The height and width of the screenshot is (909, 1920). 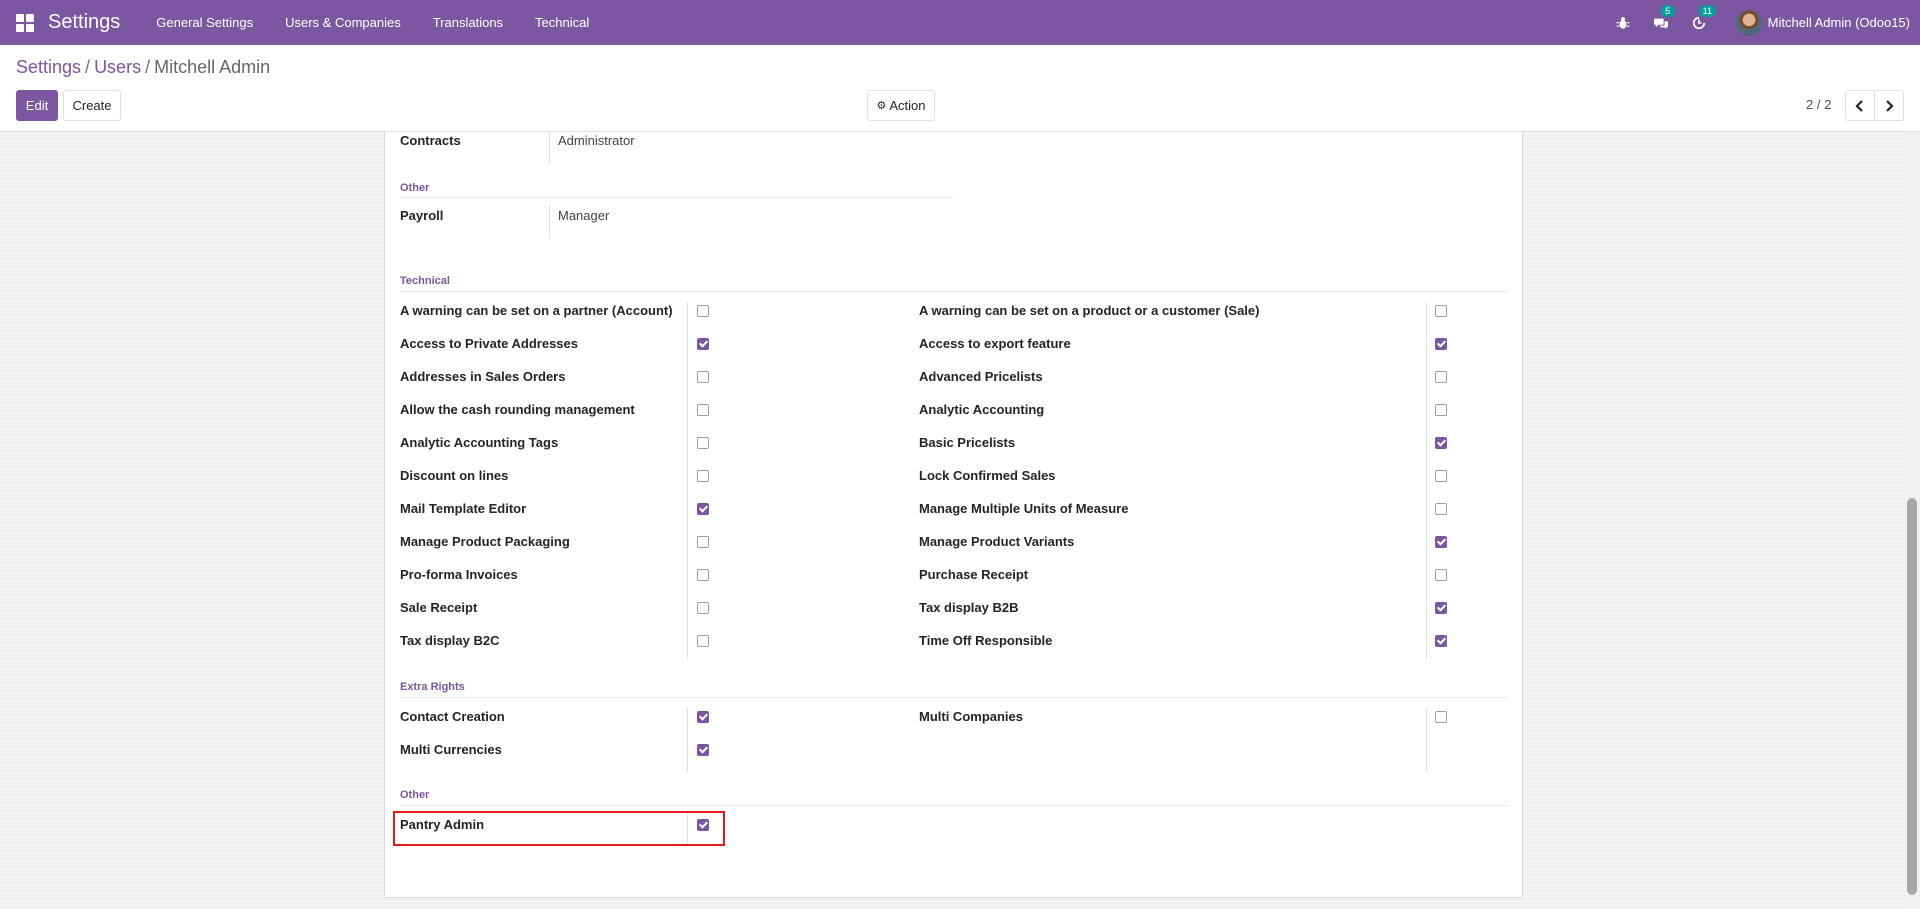 I want to click on checkbox-basic-pricelists, so click(x=1441, y=443).